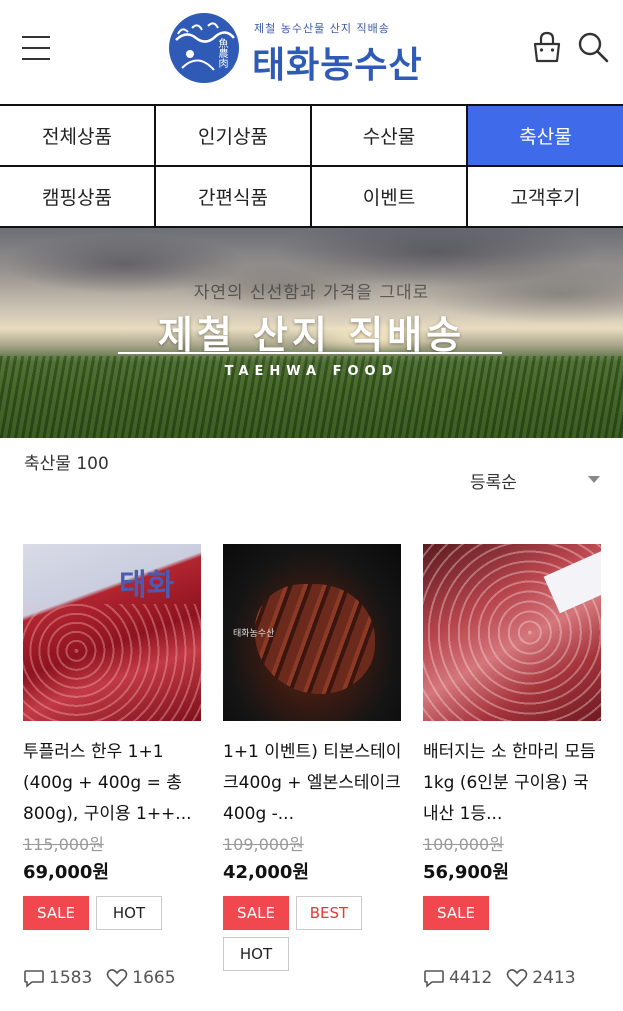 The height and width of the screenshot is (1011, 623). Describe the element at coordinates (254, 634) in the screenshot. I see `product-image-logo: 태화농수산` at that location.